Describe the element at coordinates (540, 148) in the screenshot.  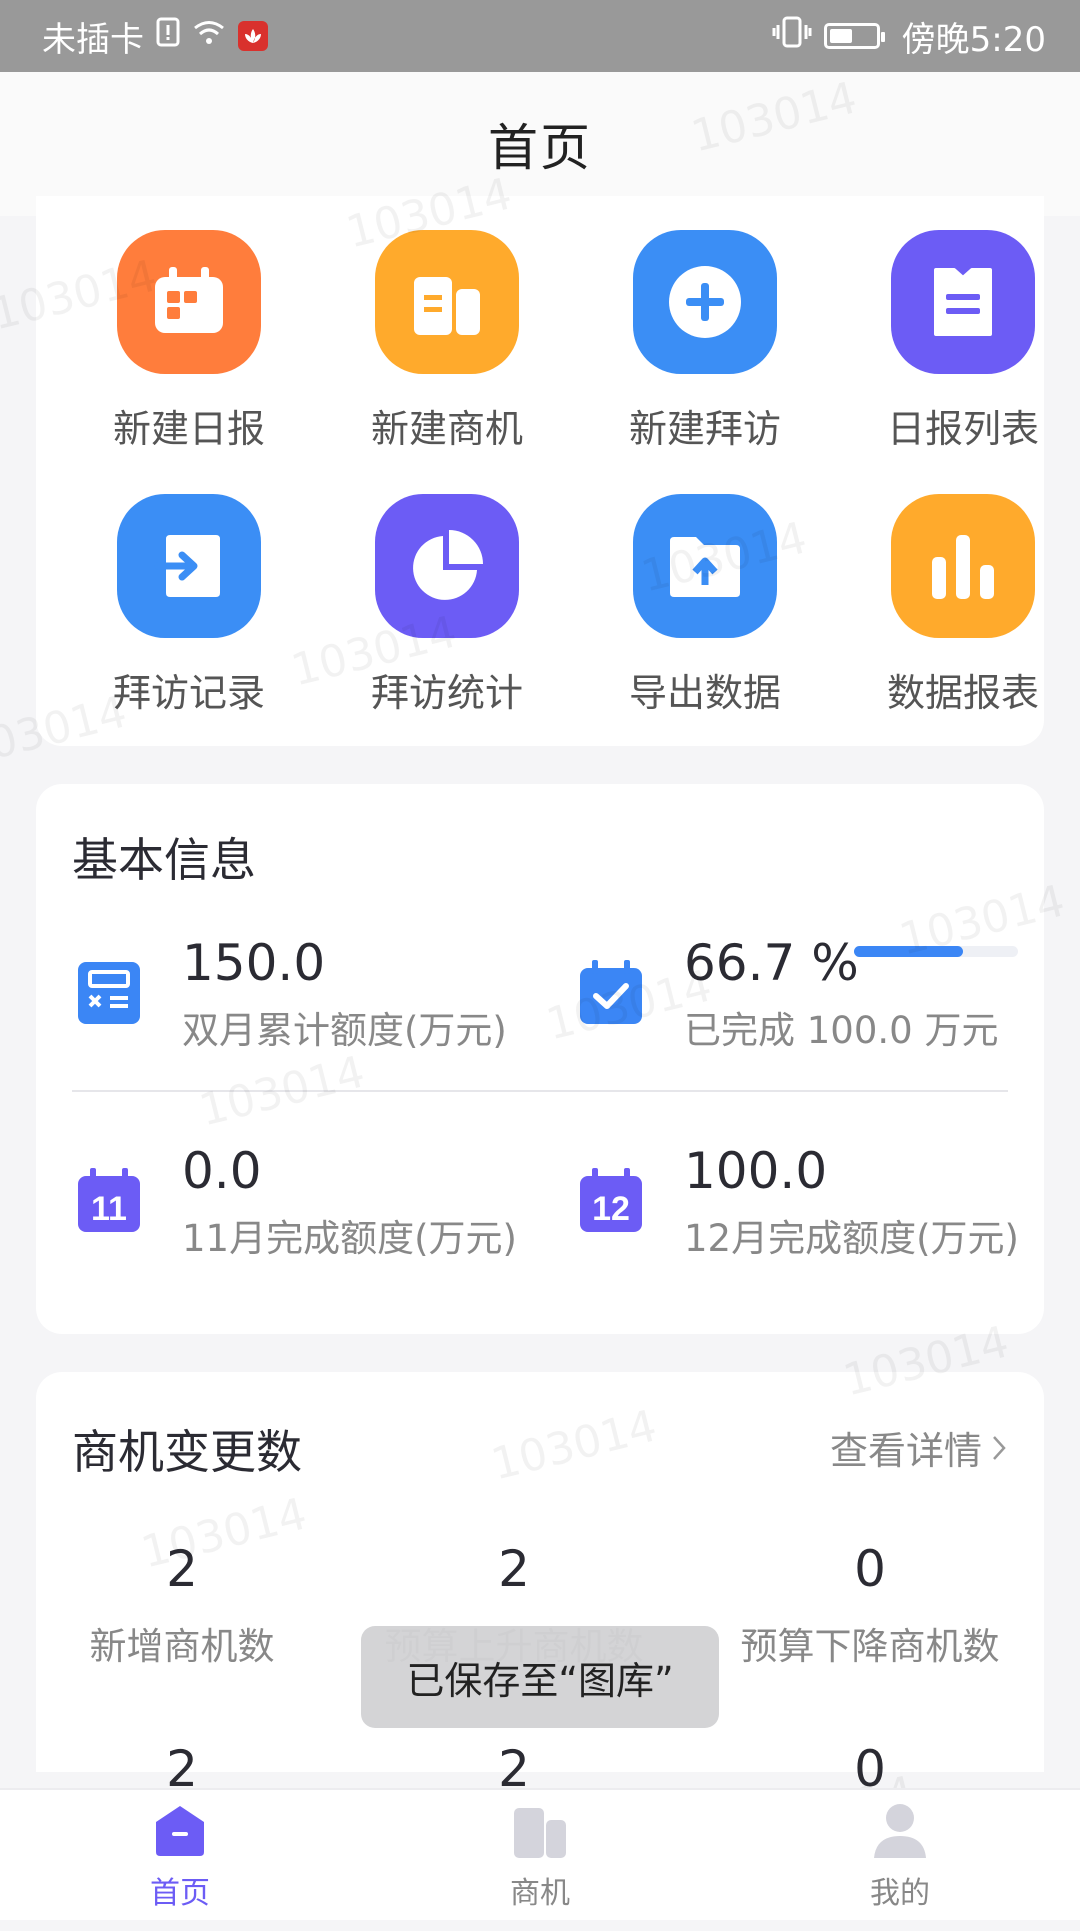
I see `page-title: 首页` at that location.